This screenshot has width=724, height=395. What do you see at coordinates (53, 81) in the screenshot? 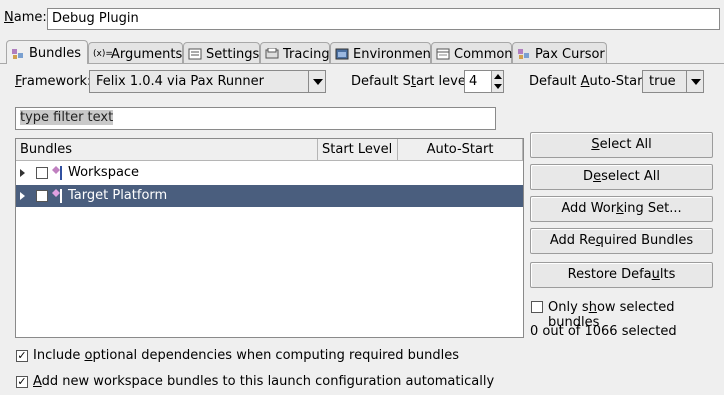
I see `framework-label: Framework:` at bounding box center [53, 81].